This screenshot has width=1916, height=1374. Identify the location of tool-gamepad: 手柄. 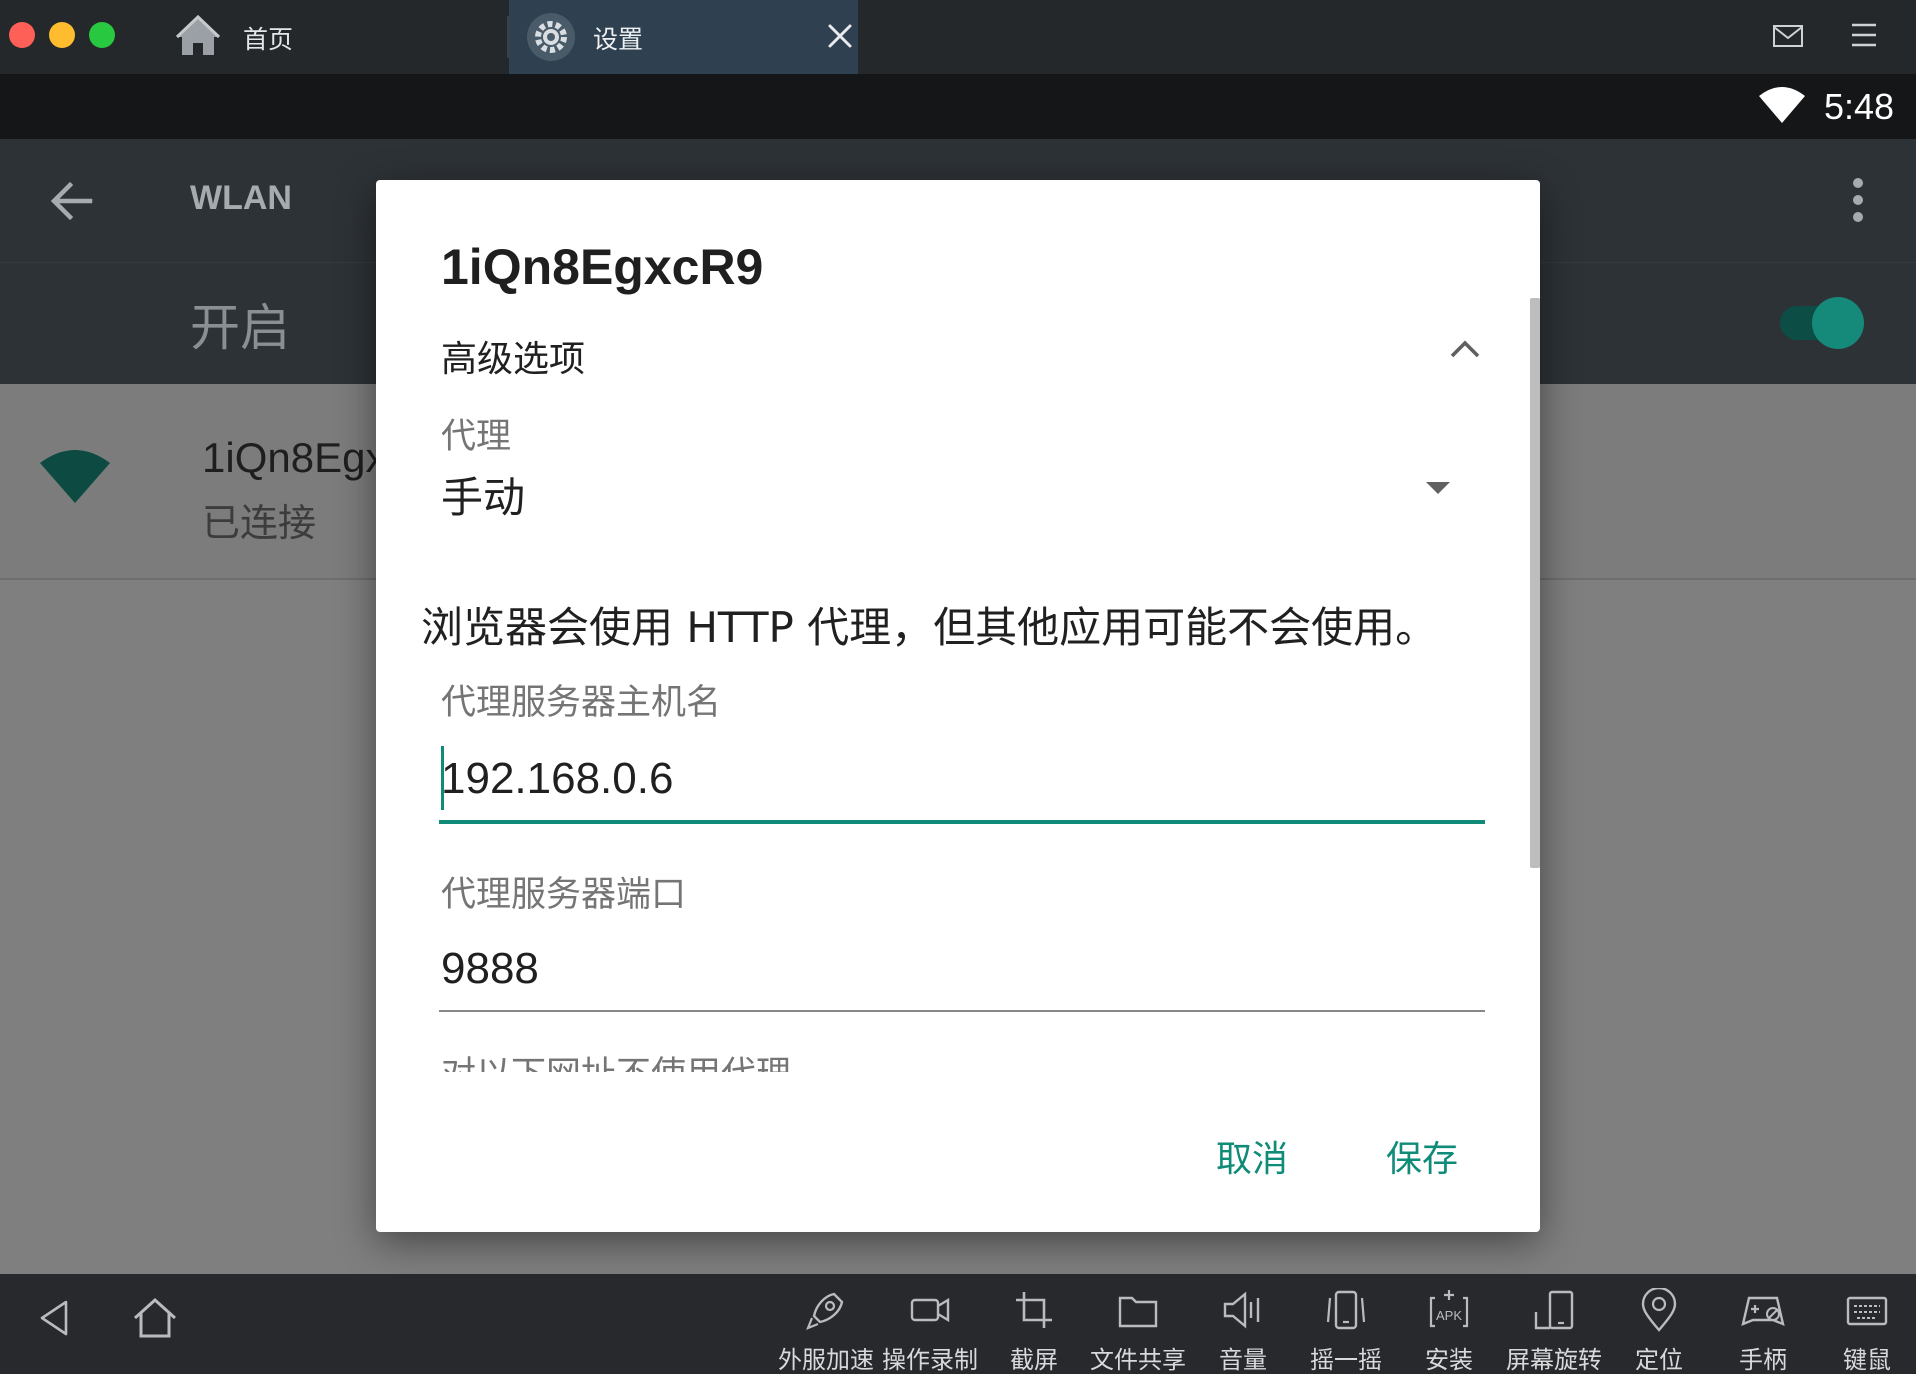
(1763, 1324).